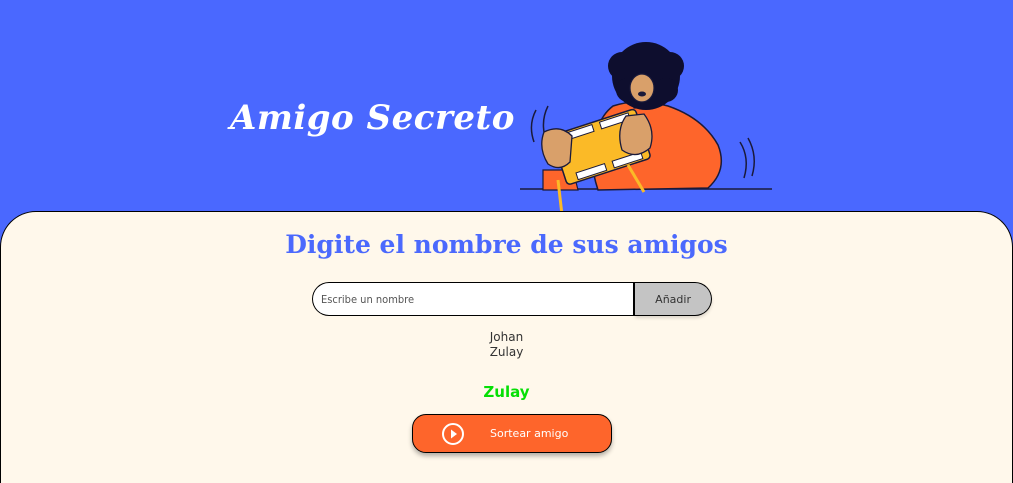 The height and width of the screenshot is (483, 1013). I want to click on list-item: Zulay, so click(506, 352).